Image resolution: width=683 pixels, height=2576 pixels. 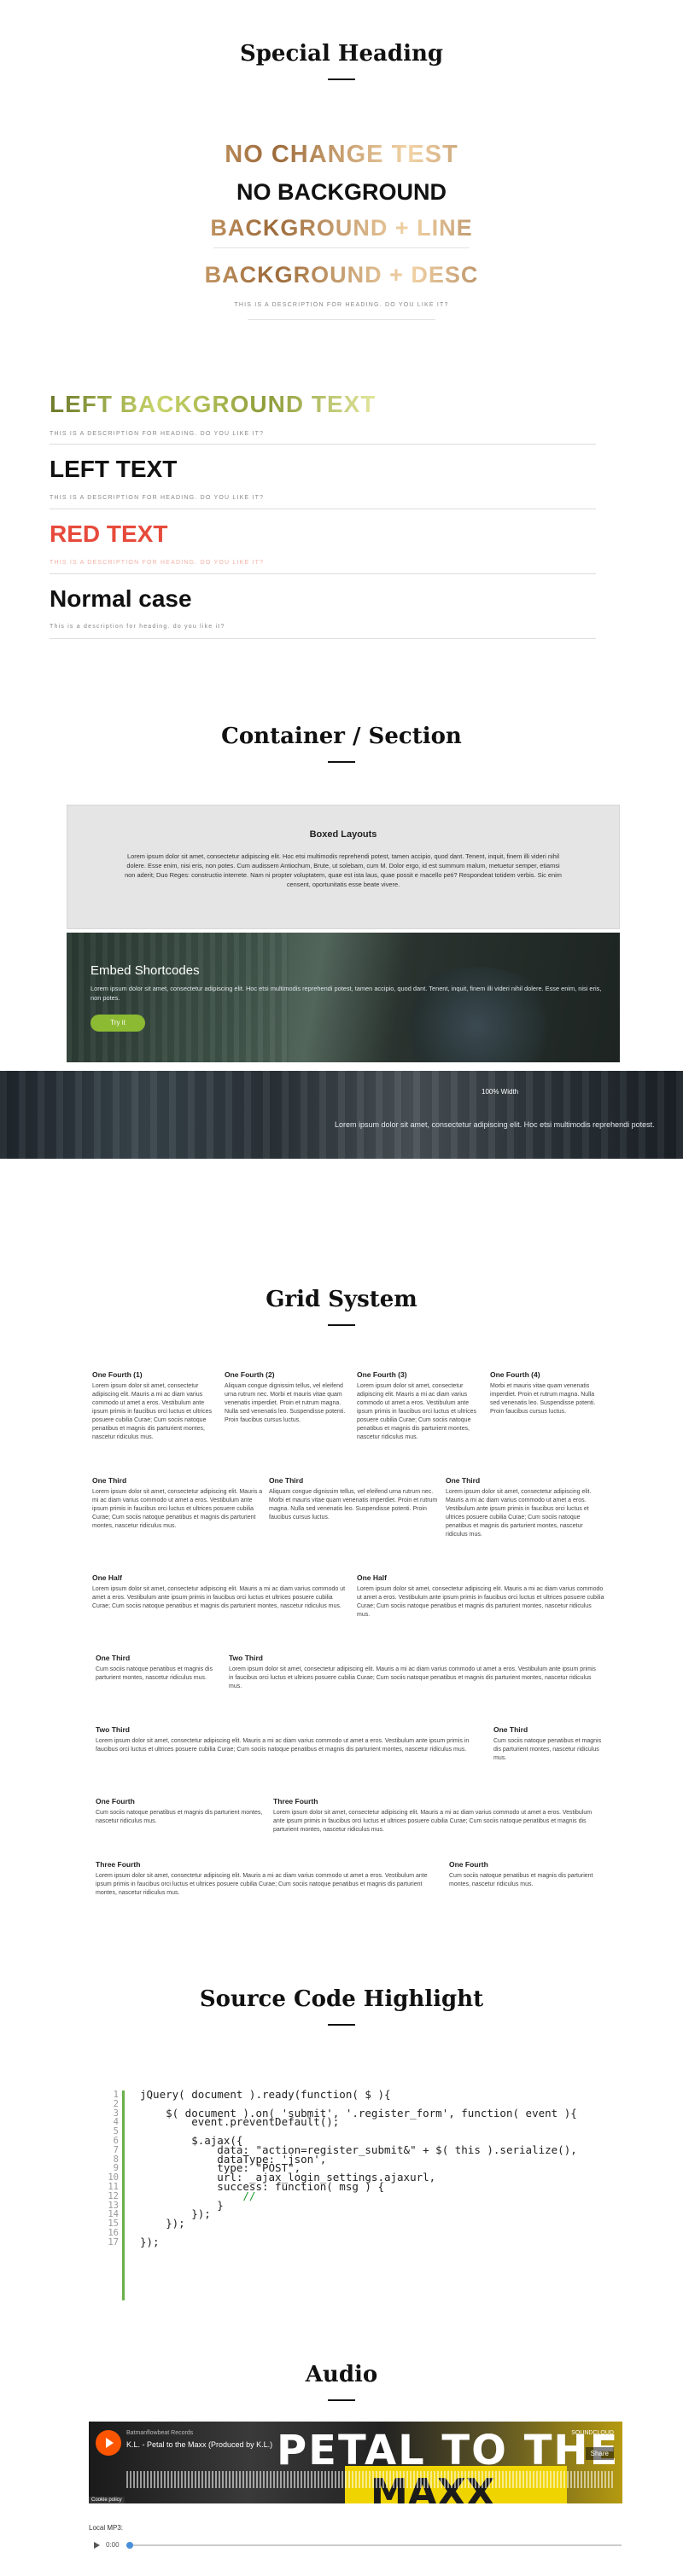 I want to click on grid-col-heading: One Fourth (2), so click(x=250, y=1374).